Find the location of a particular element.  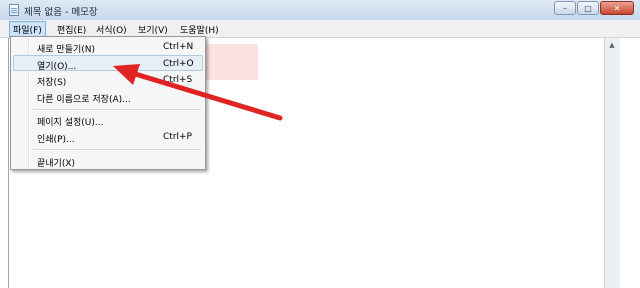

menu-item-exit: 끝내기(X) is located at coordinates (108, 161).